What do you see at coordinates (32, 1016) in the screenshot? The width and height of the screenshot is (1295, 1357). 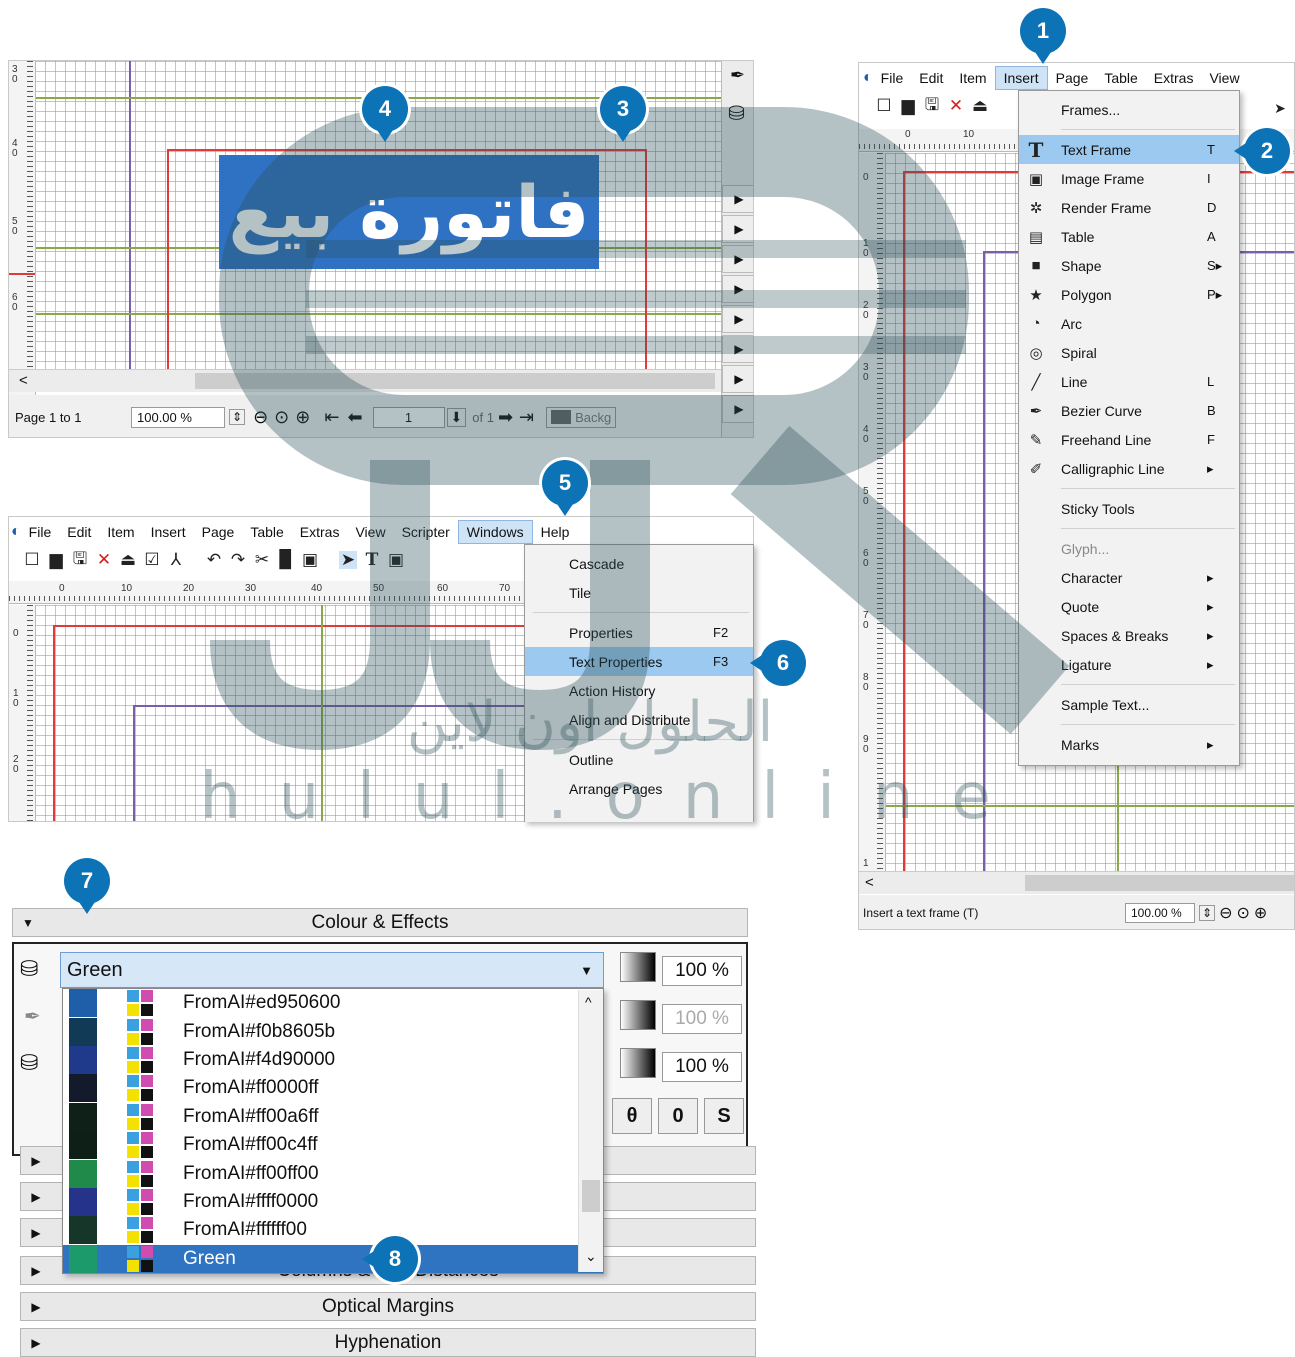 I see `pen-icon: ✒` at bounding box center [32, 1016].